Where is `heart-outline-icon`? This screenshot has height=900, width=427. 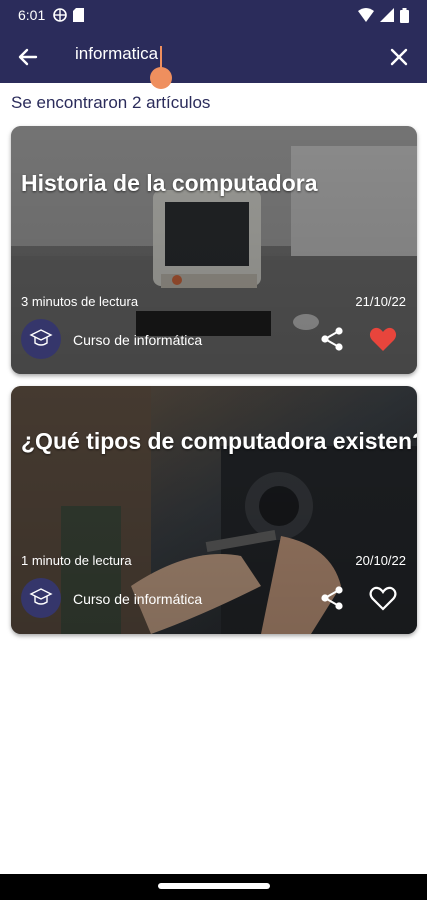
heart-outline-icon is located at coordinates (383, 598).